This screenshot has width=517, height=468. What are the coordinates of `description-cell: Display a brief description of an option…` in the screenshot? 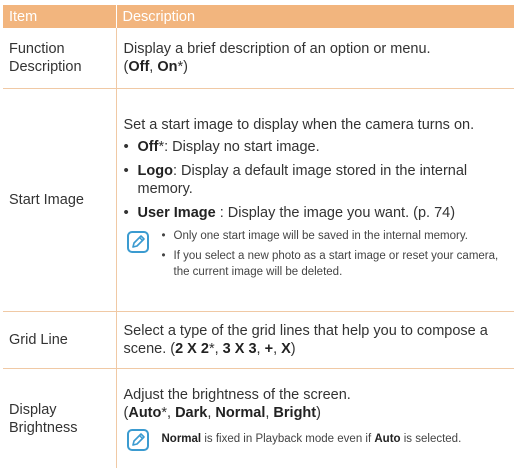 It's located at (315, 58).